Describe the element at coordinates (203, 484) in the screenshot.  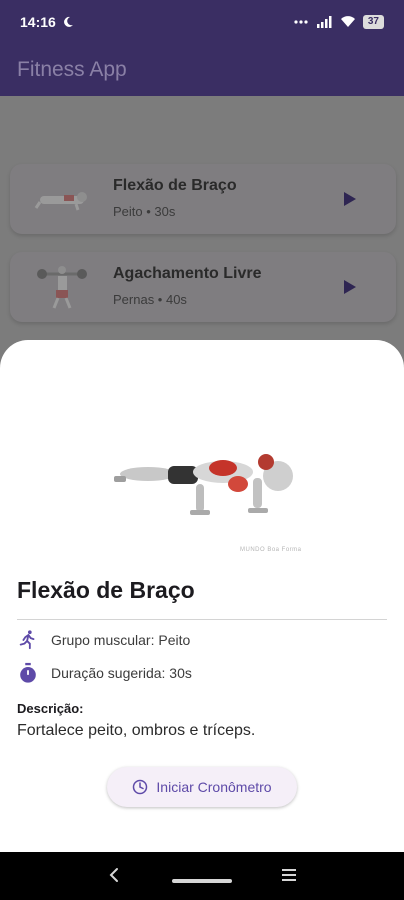
I see `pushup-illustration` at that location.